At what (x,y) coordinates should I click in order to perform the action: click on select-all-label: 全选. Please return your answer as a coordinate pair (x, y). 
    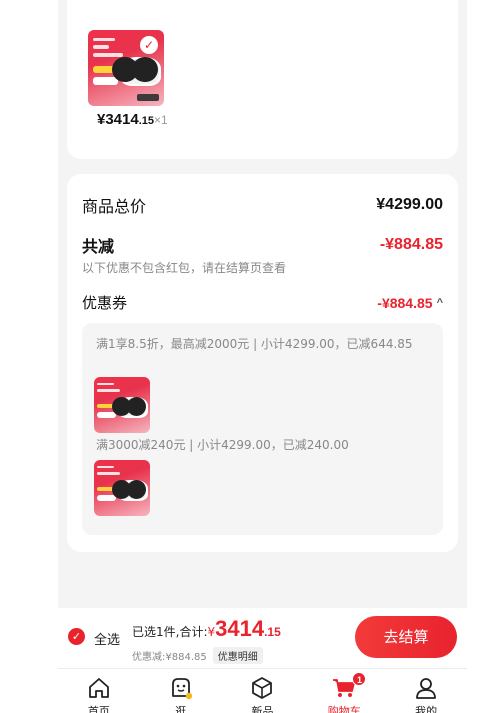
    Looking at the image, I should click on (107, 638).